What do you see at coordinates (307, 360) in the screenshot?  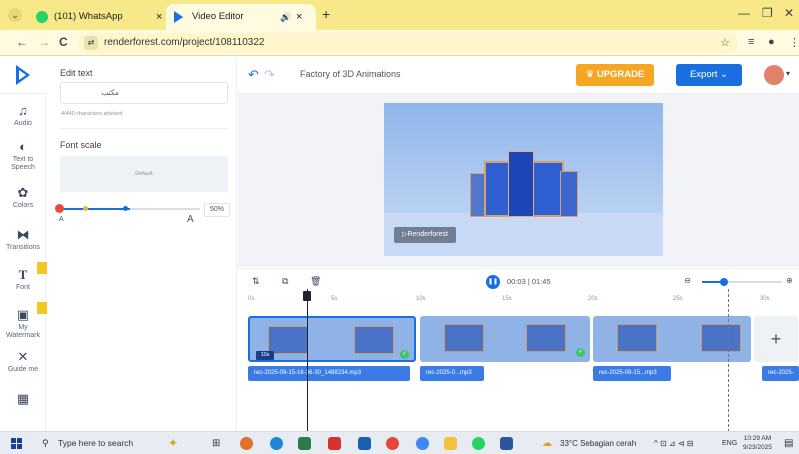 I see `playhead` at bounding box center [307, 360].